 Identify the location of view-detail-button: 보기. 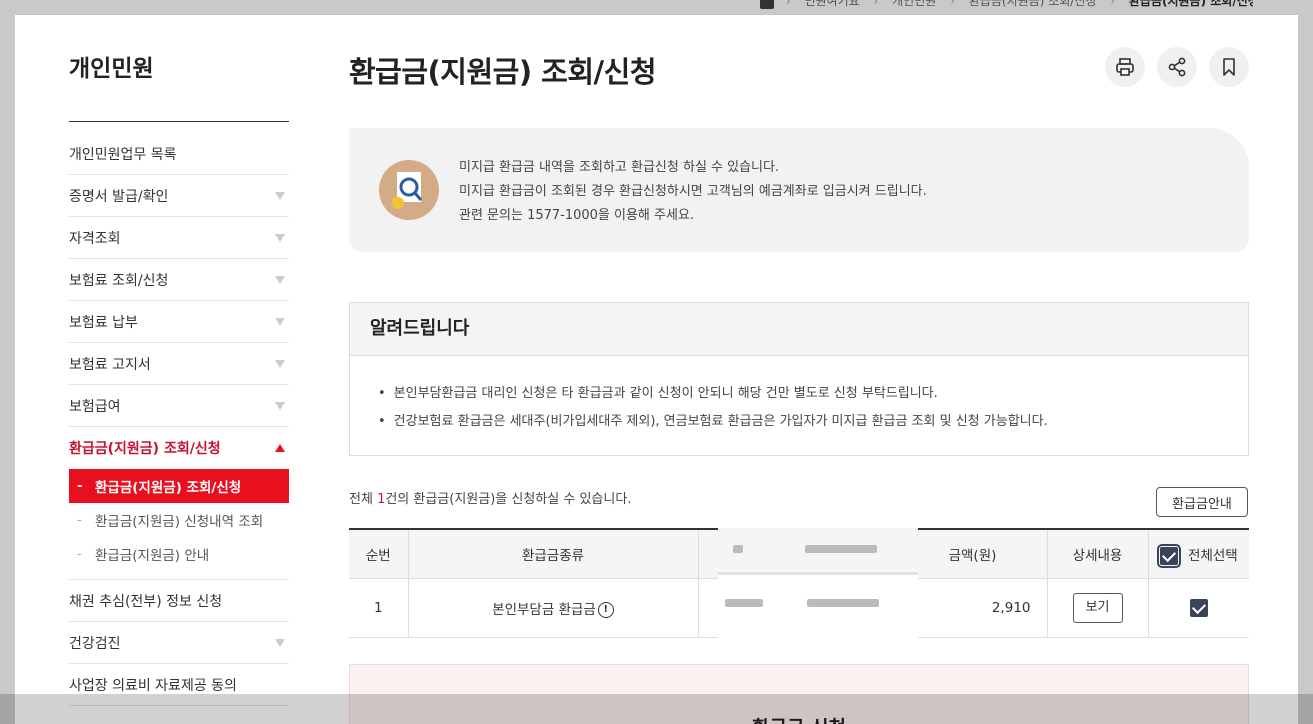
(1097, 608).